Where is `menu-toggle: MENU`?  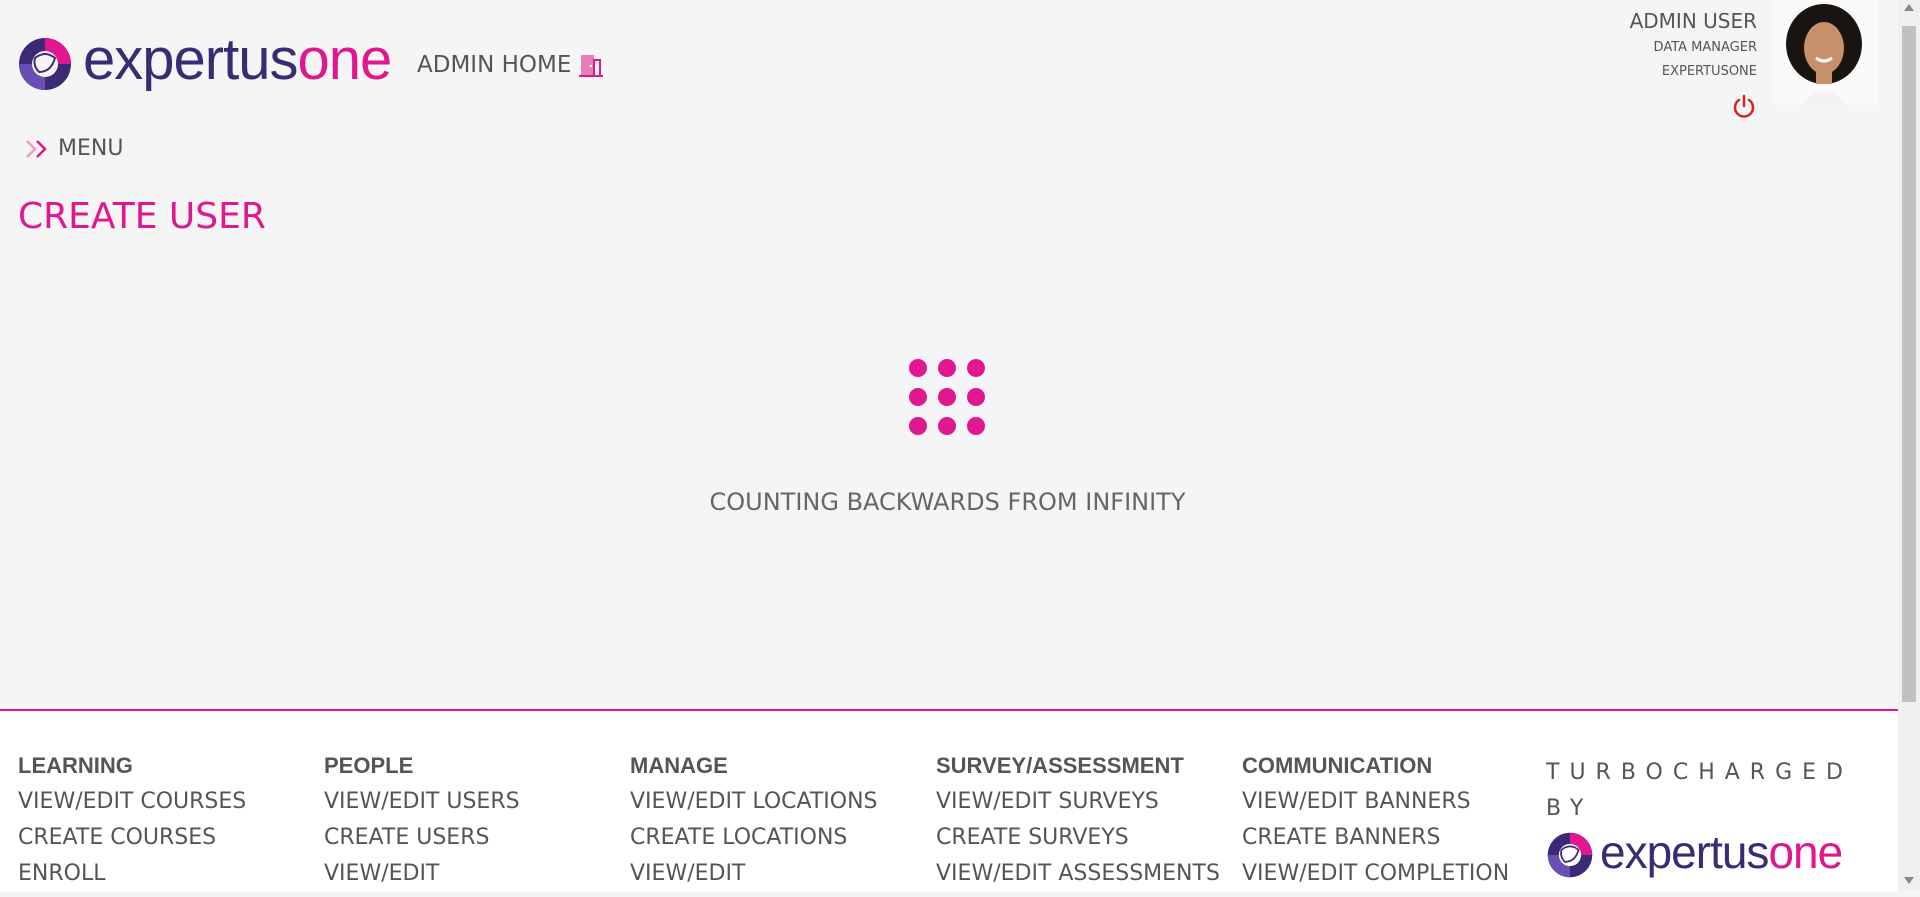
menu-toggle: MENU is located at coordinates (73, 148).